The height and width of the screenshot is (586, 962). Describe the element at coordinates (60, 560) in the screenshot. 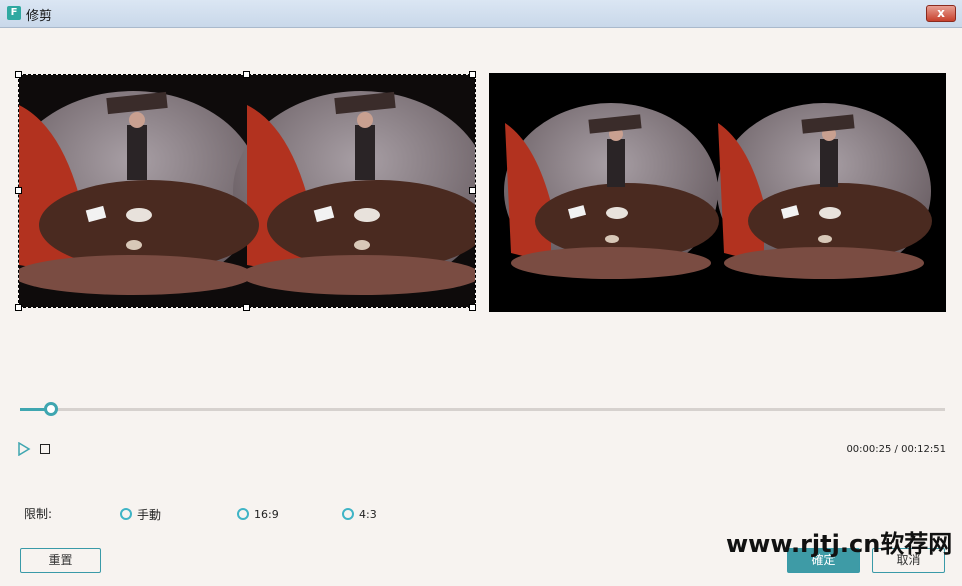

I see `reset-button: 重置` at that location.